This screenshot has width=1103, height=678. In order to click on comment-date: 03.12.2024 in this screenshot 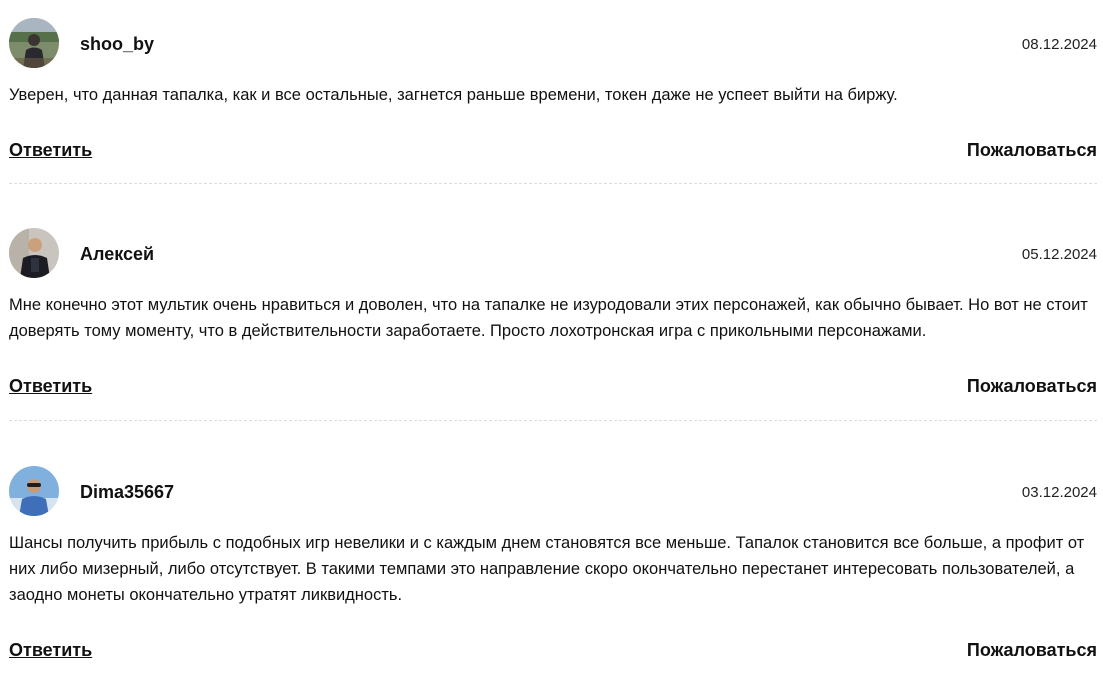, I will do `click(1059, 492)`.